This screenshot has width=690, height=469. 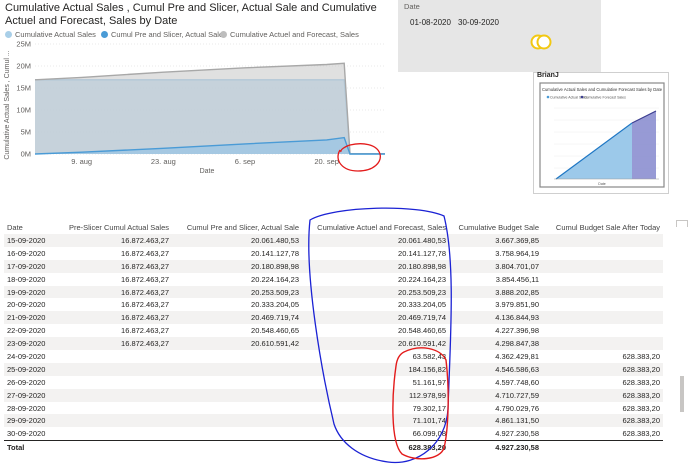 I want to click on table-cell: 22-09-2020, so click(x=26, y=331).